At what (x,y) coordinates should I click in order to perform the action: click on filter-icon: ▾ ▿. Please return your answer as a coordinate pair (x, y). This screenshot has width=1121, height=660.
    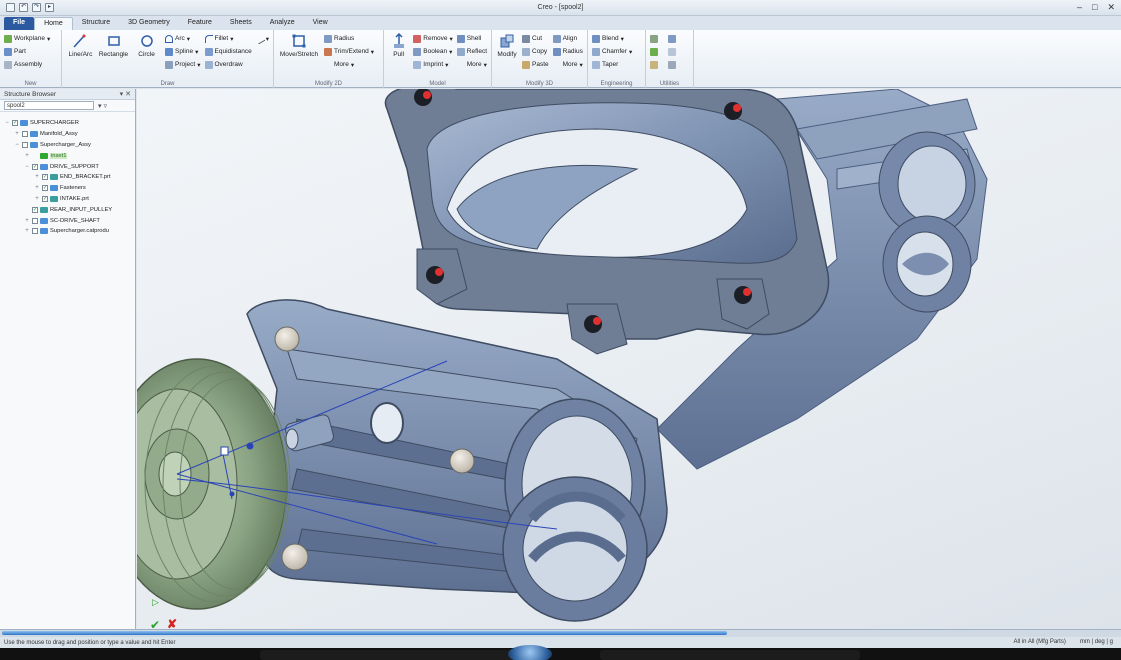
    Looking at the image, I should click on (102, 106).